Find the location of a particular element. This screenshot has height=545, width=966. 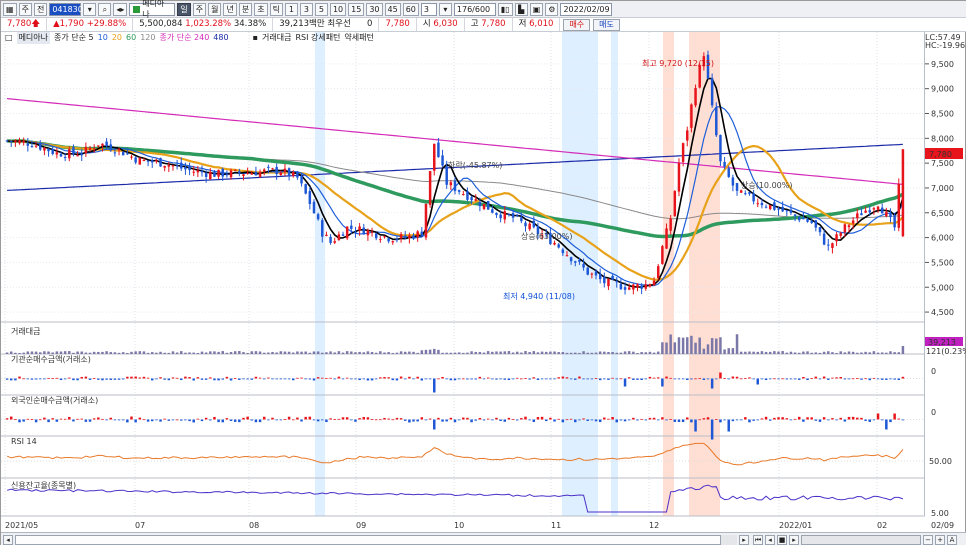

save-icon: ▣ is located at coordinates (536, 9).